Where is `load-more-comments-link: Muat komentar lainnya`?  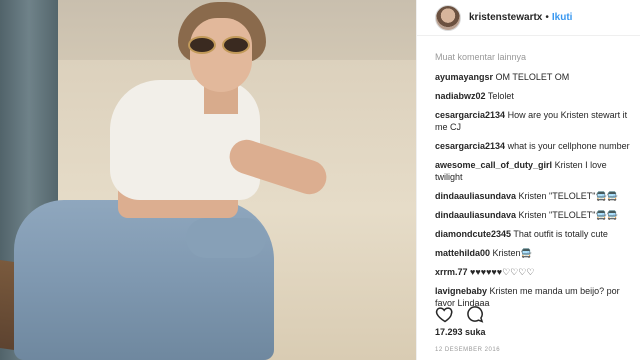 load-more-comments-link: Muat komentar lainnya is located at coordinates (535, 57).